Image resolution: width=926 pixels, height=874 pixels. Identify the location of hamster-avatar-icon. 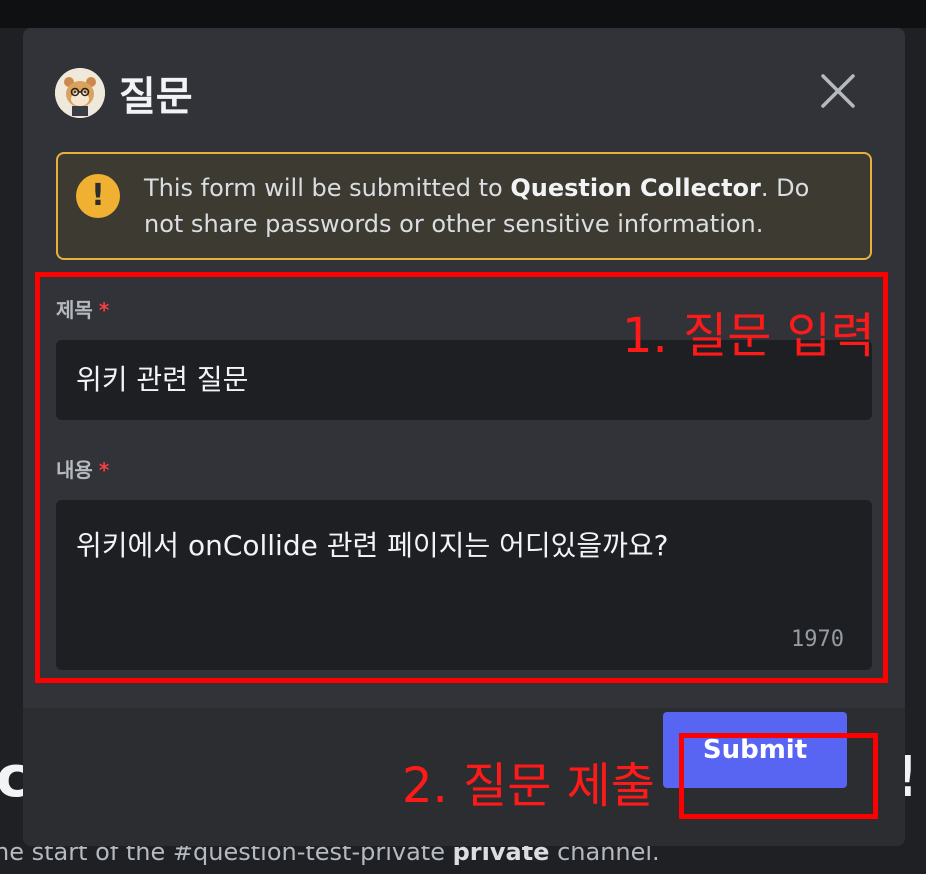
(80, 93).